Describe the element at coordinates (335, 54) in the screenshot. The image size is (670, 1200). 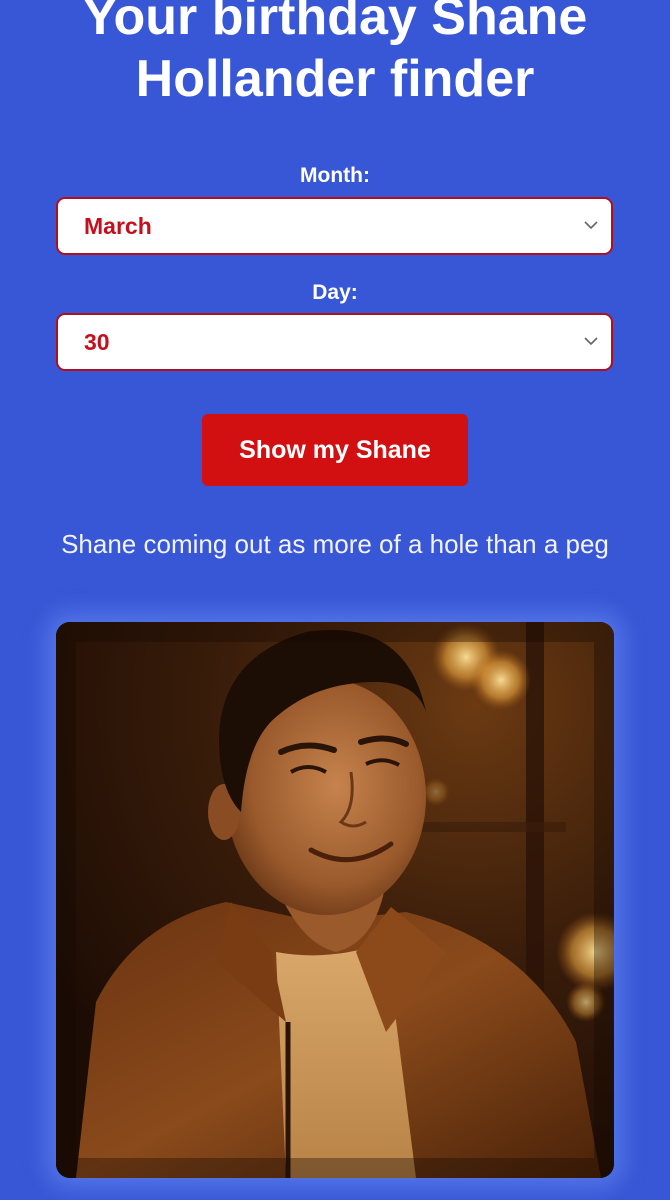
I see `page-title: Your birthday Shane Hollander finder` at that location.